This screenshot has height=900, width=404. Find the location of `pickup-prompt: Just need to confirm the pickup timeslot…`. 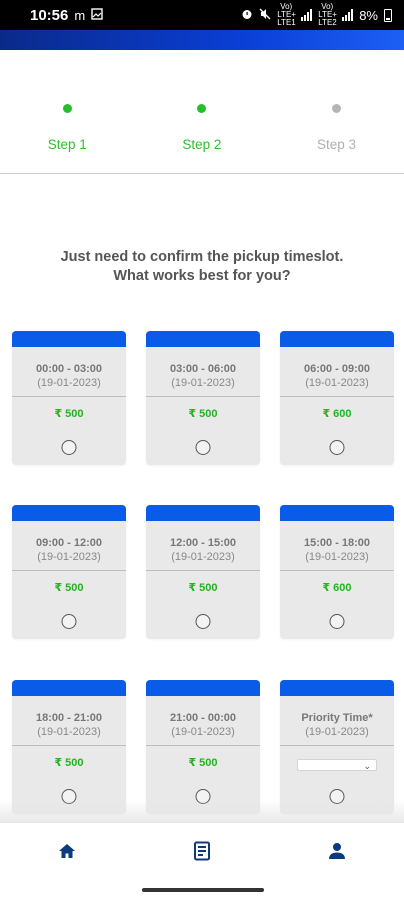

pickup-prompt: Just need to confirm the pickup timeslot… is located at coordinates (202, 267).